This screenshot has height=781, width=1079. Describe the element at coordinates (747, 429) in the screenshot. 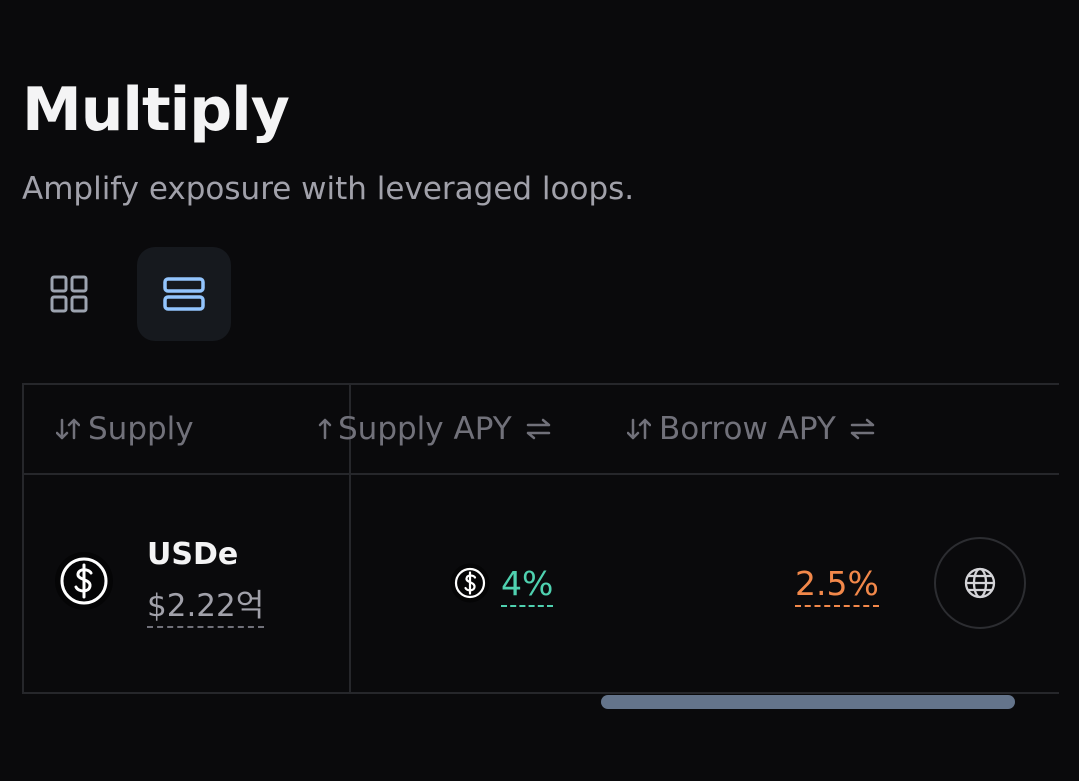

I see `column-header-borrow-apy-label: Borrow APY` at that location.